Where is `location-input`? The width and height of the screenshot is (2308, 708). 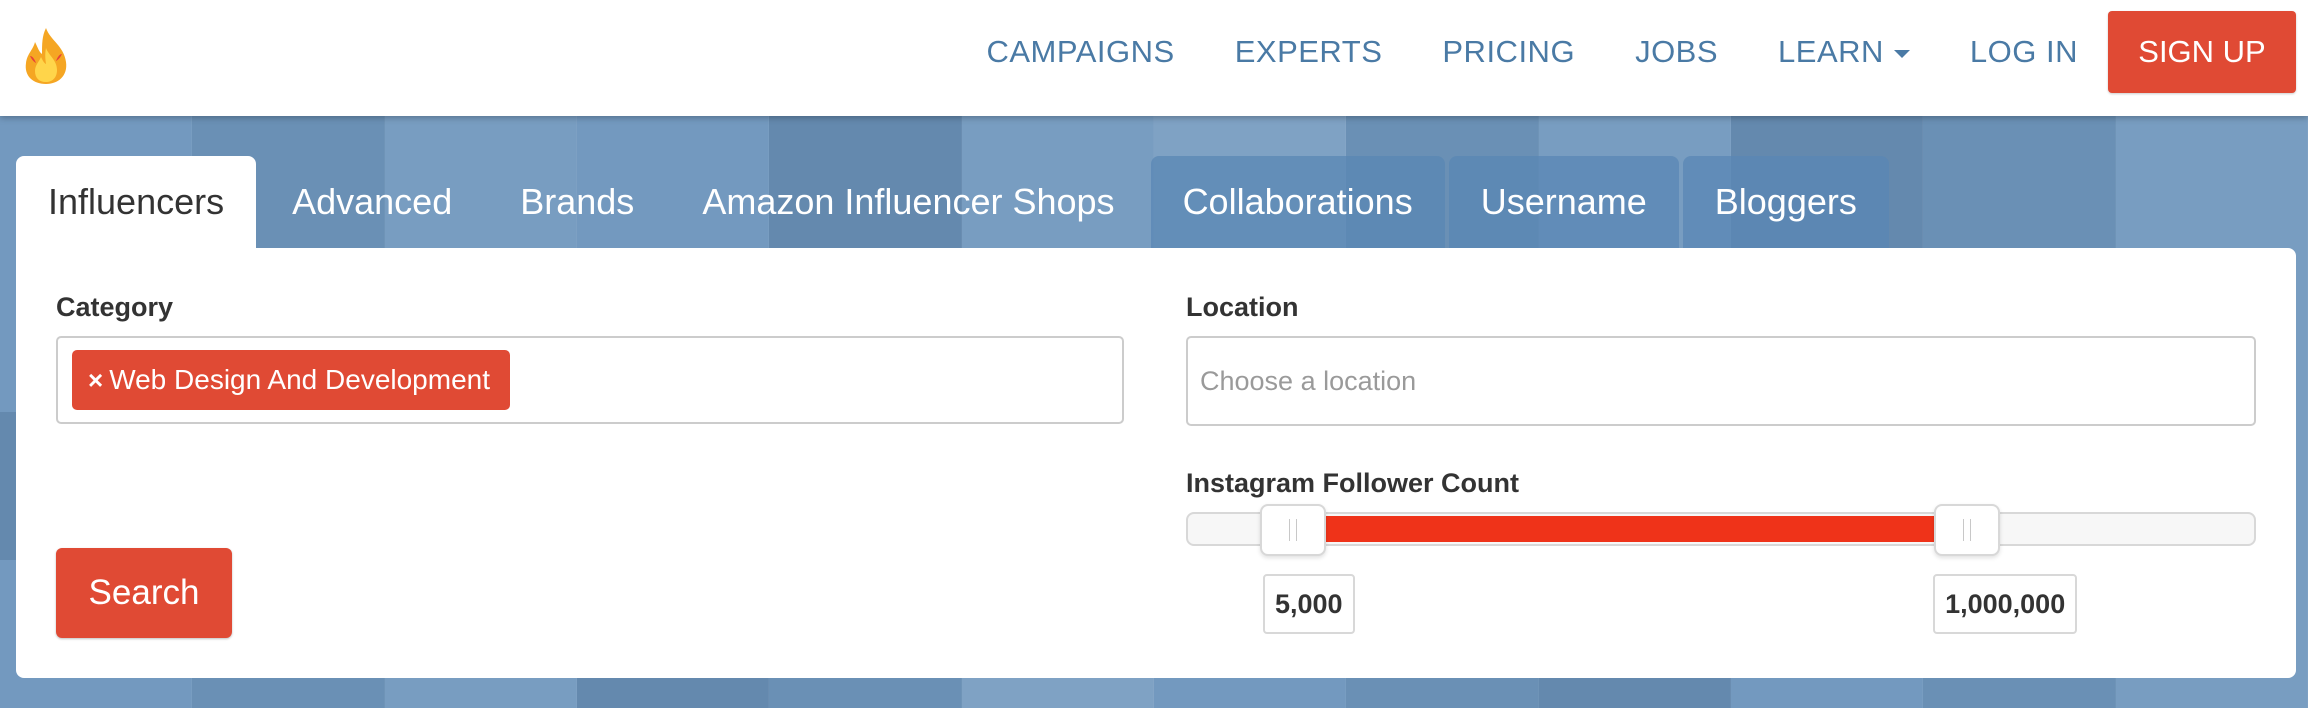
location-input is located at coordinates (1721, 381).